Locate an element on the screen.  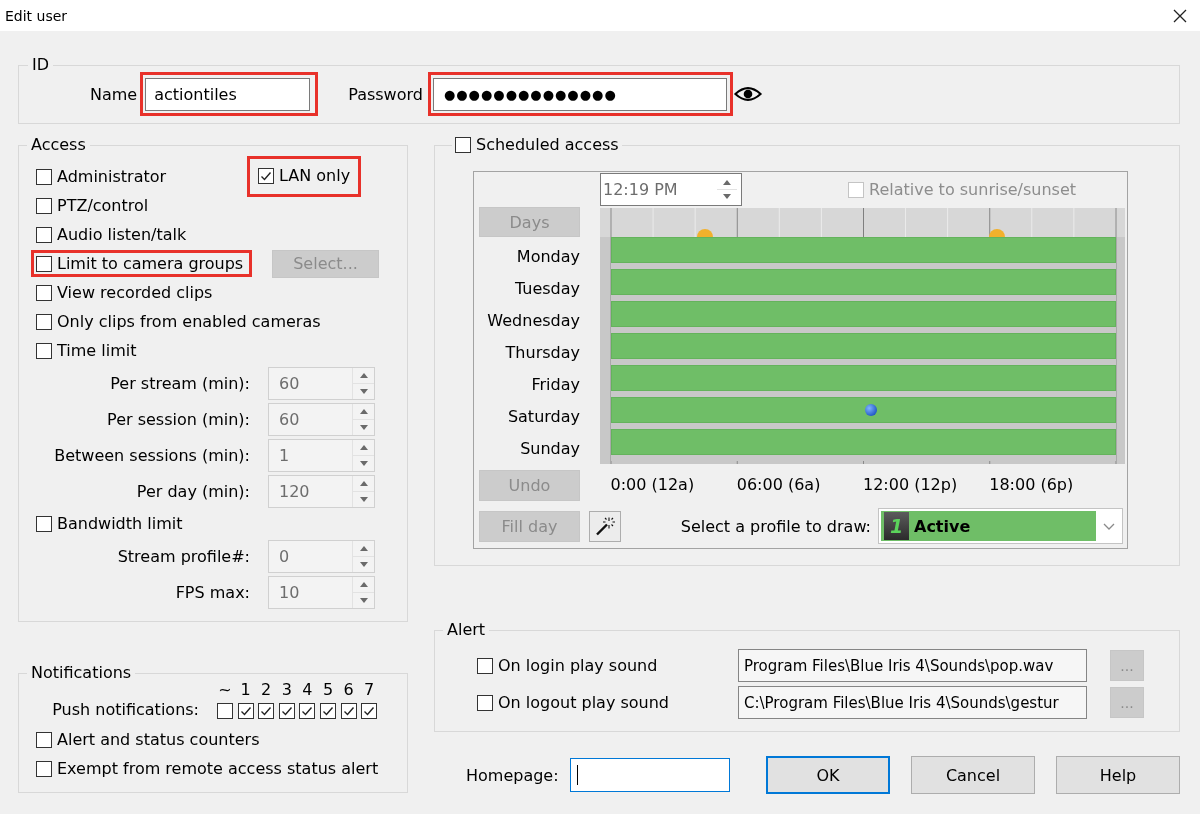
close-icon is located at coordinates (1180, 15).